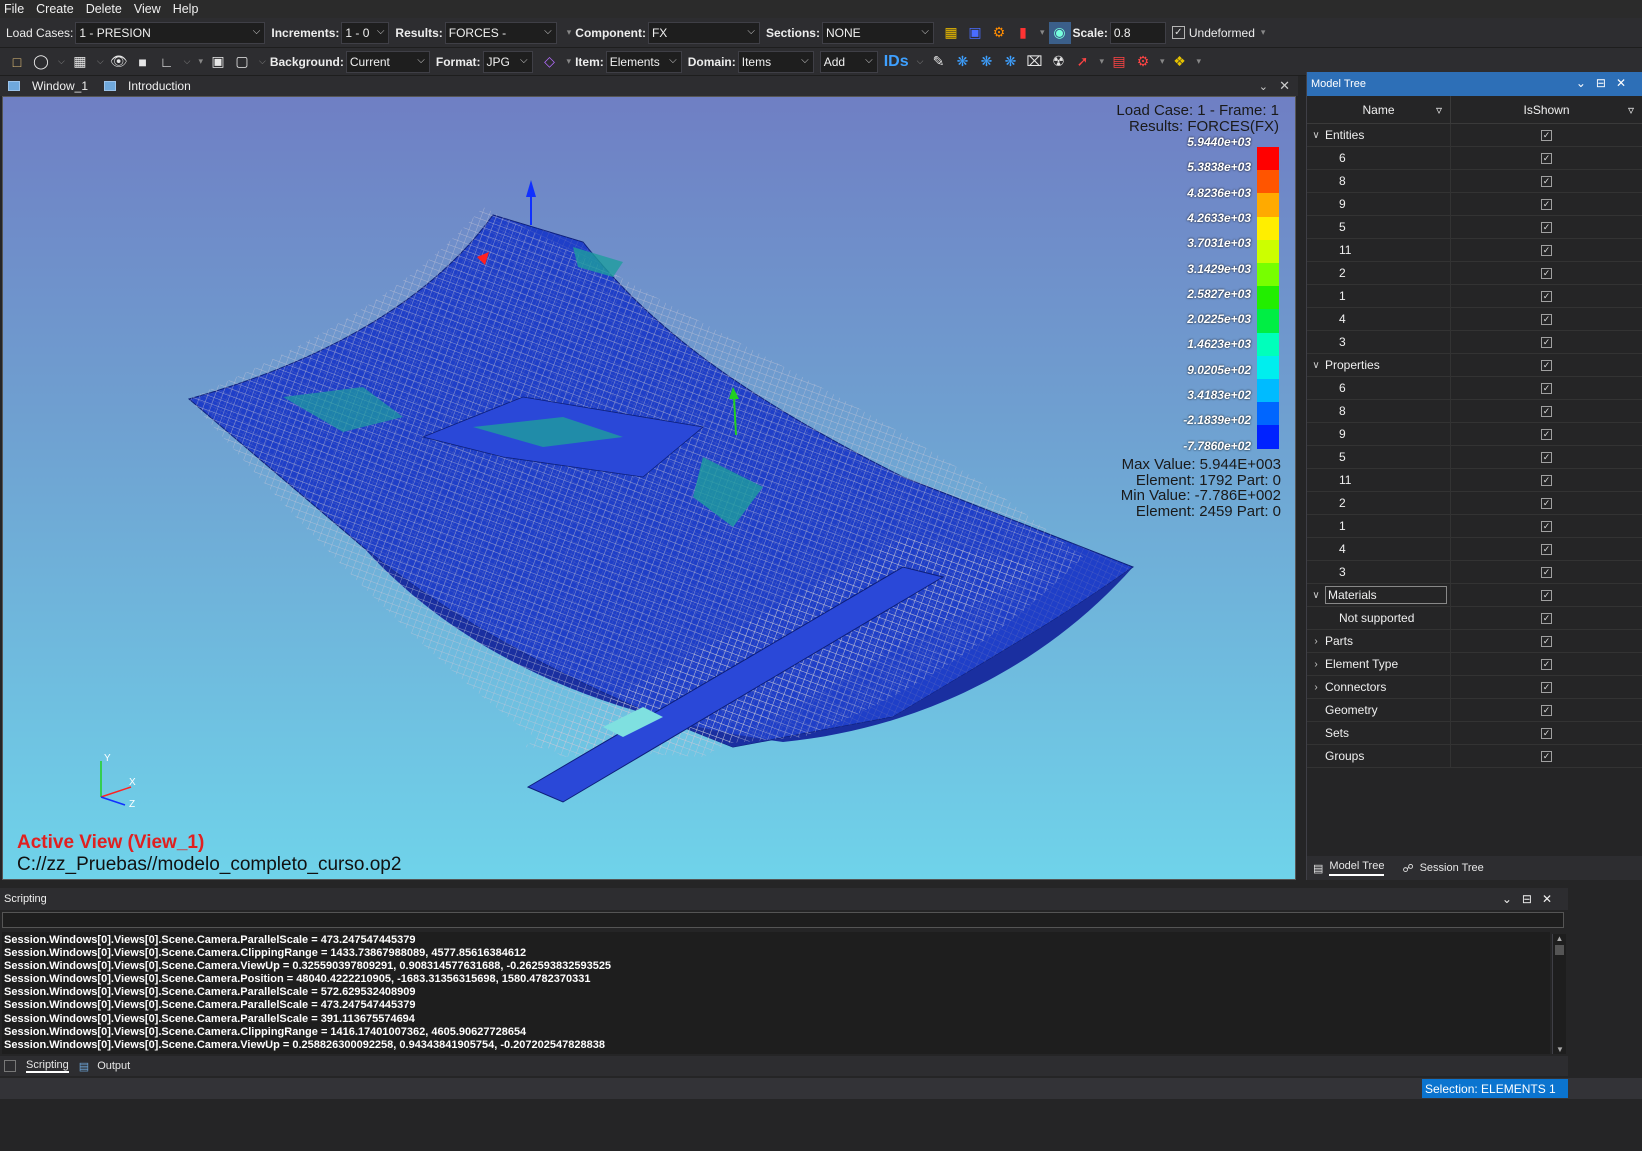 The height and width of the screenshot is (1151, 1642). Describe the element at coordinates (1452, 868) in the screenshot. I see `tab-session-tree: Session Tree` at that location.